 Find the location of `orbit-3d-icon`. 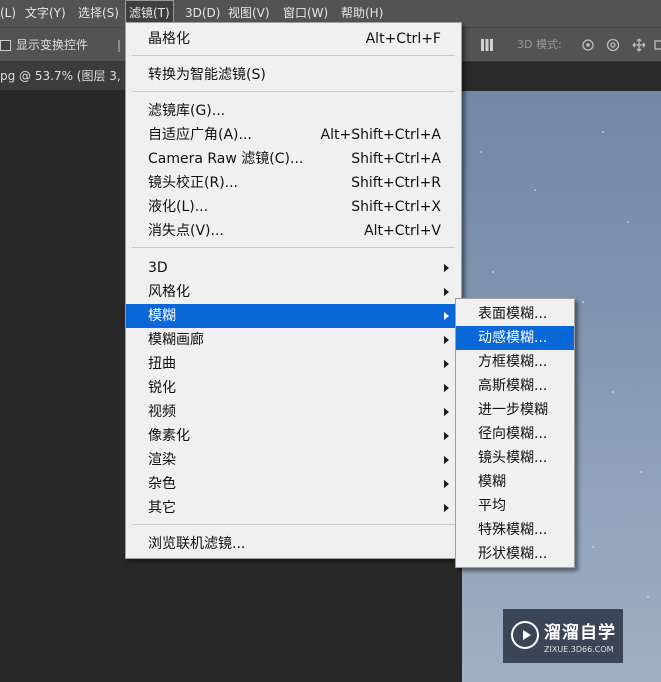

orbit-3d-icon is located at coordinates (588, 45).